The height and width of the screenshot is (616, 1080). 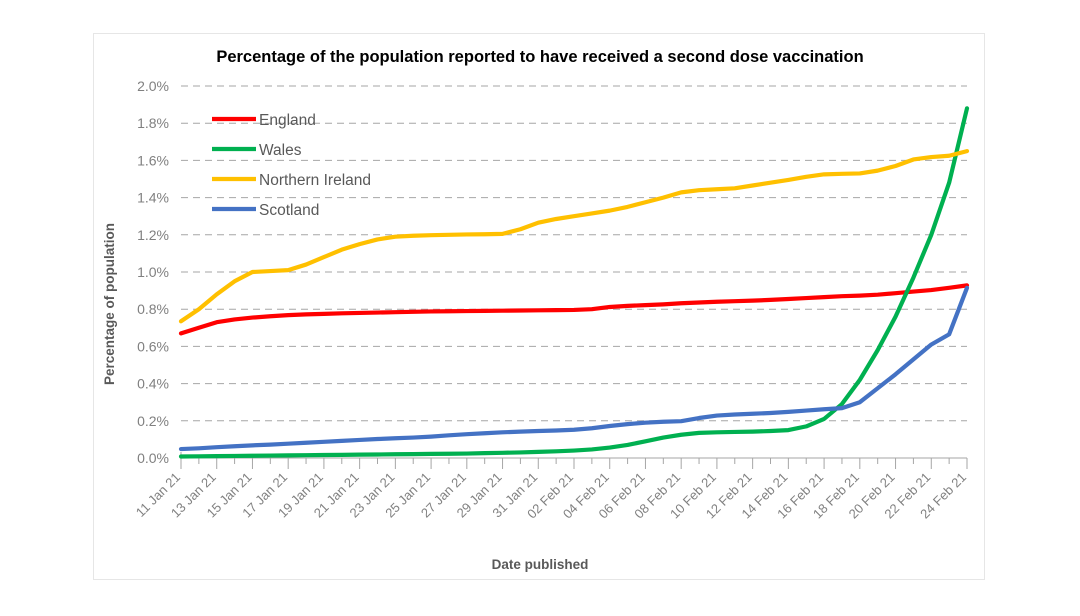 What do you see at coordinates (153, 235) in the screenshot?
I see `y-tick-label: 1.2%` at bounding box center [153, 235].